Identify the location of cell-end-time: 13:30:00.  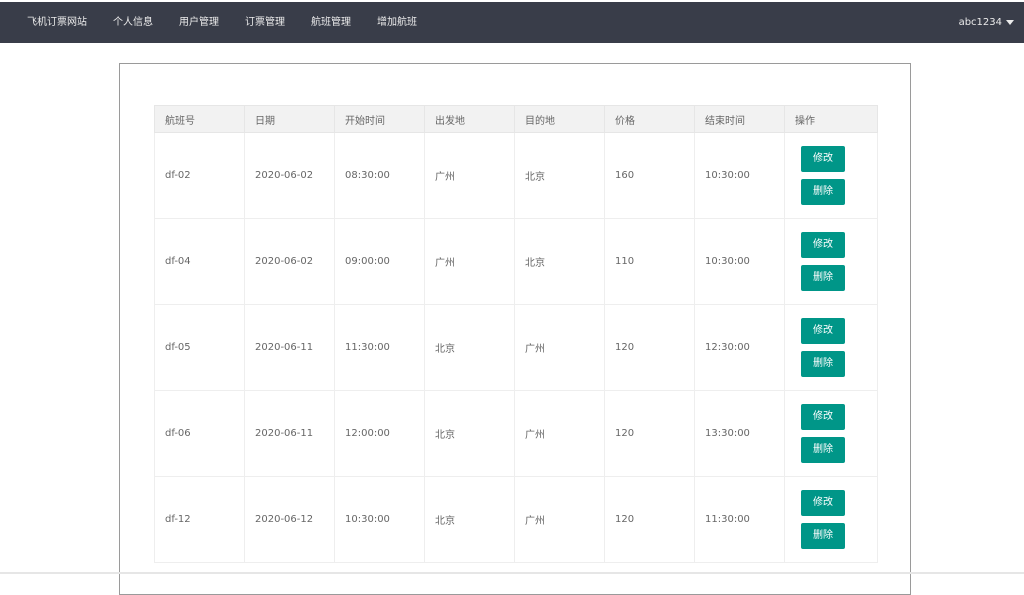
(739, 433).